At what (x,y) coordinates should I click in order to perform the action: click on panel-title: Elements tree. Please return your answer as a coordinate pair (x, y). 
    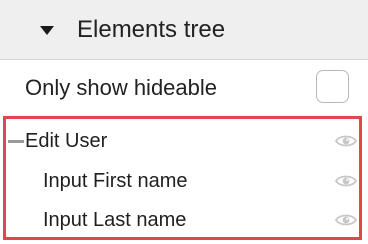
    Looking at the image, I should click on (151, 29).